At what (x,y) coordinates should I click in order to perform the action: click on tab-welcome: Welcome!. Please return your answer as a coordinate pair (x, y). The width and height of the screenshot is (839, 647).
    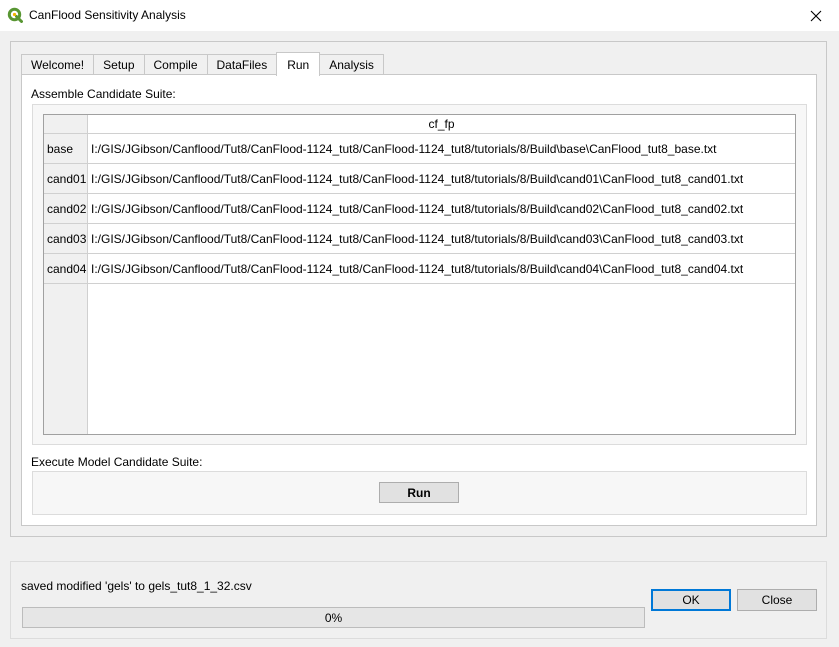
    Looking at the image, I should click on (58, 64).